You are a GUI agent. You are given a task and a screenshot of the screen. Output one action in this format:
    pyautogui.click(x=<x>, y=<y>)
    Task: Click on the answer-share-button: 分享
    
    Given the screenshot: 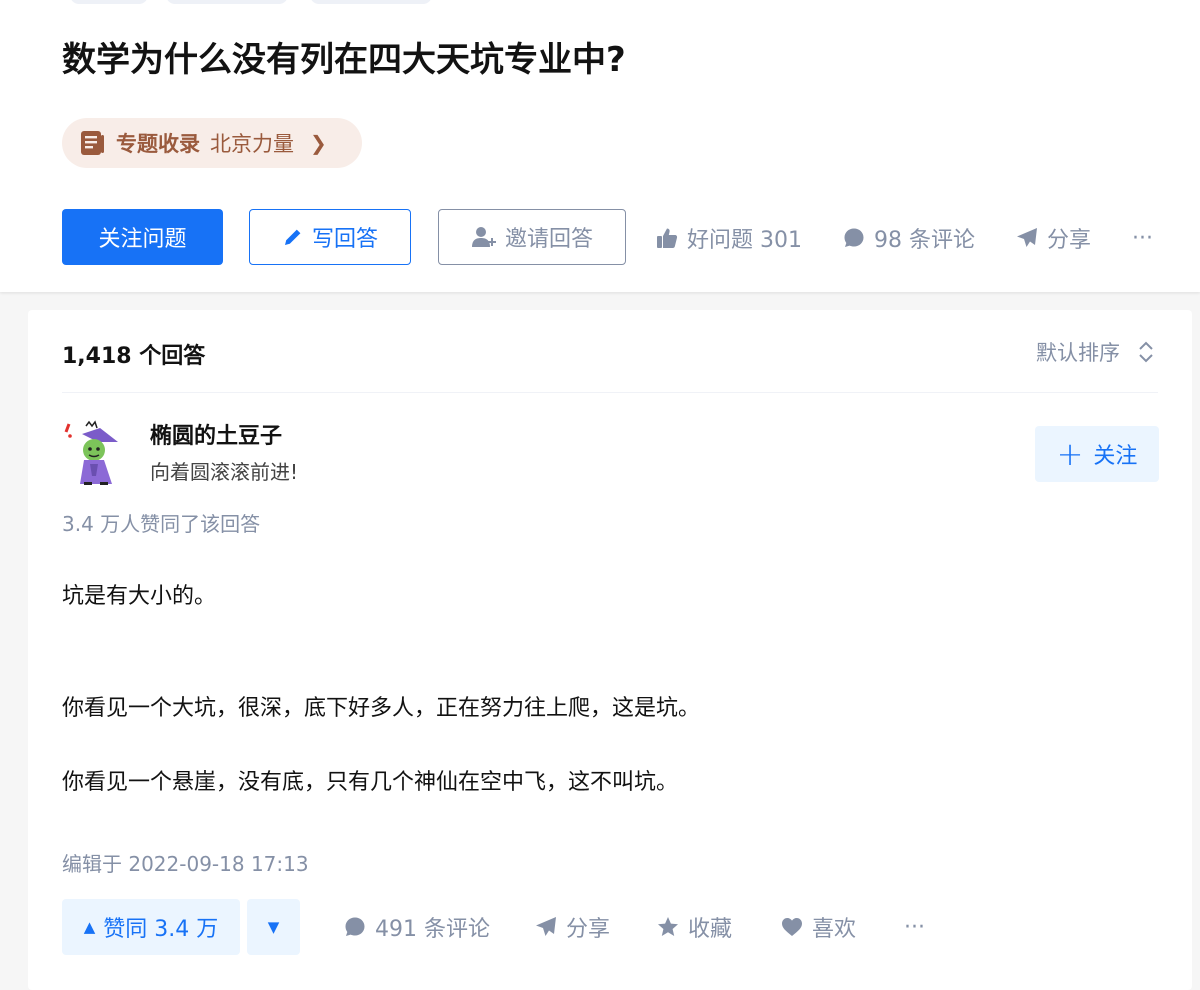 What is the action you would take?
    pyautogui.click(x=572, y=927)
    